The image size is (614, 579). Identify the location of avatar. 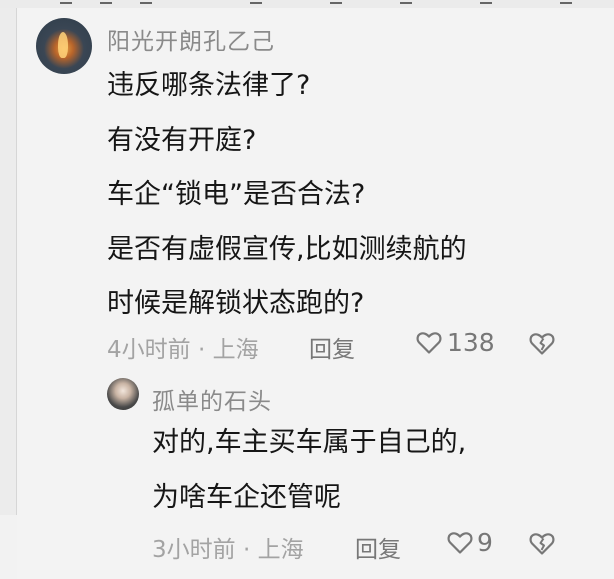
(64, 46).